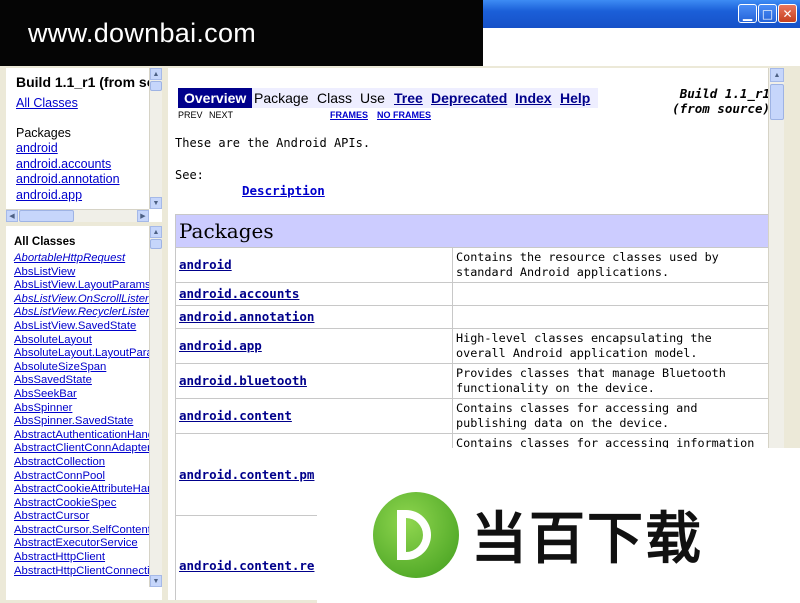 The width and height of the screenshot is (800, 603). What do you see at coordinates (190, 115) in the screenshot?
I see `prev-label: PREV` at bounding box center [190, 115].